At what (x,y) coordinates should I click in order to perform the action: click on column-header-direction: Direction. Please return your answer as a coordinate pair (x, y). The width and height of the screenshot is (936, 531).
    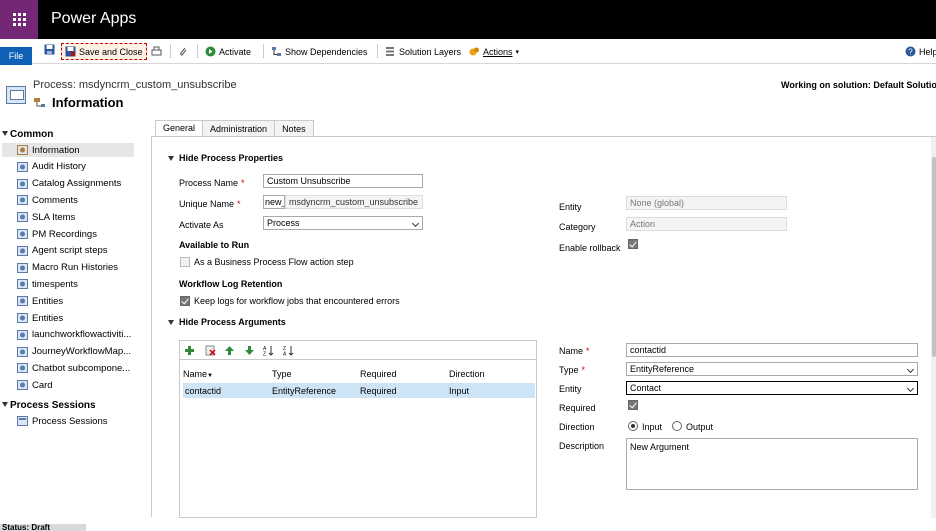
    Looking at the image, I should click on (467, 374).